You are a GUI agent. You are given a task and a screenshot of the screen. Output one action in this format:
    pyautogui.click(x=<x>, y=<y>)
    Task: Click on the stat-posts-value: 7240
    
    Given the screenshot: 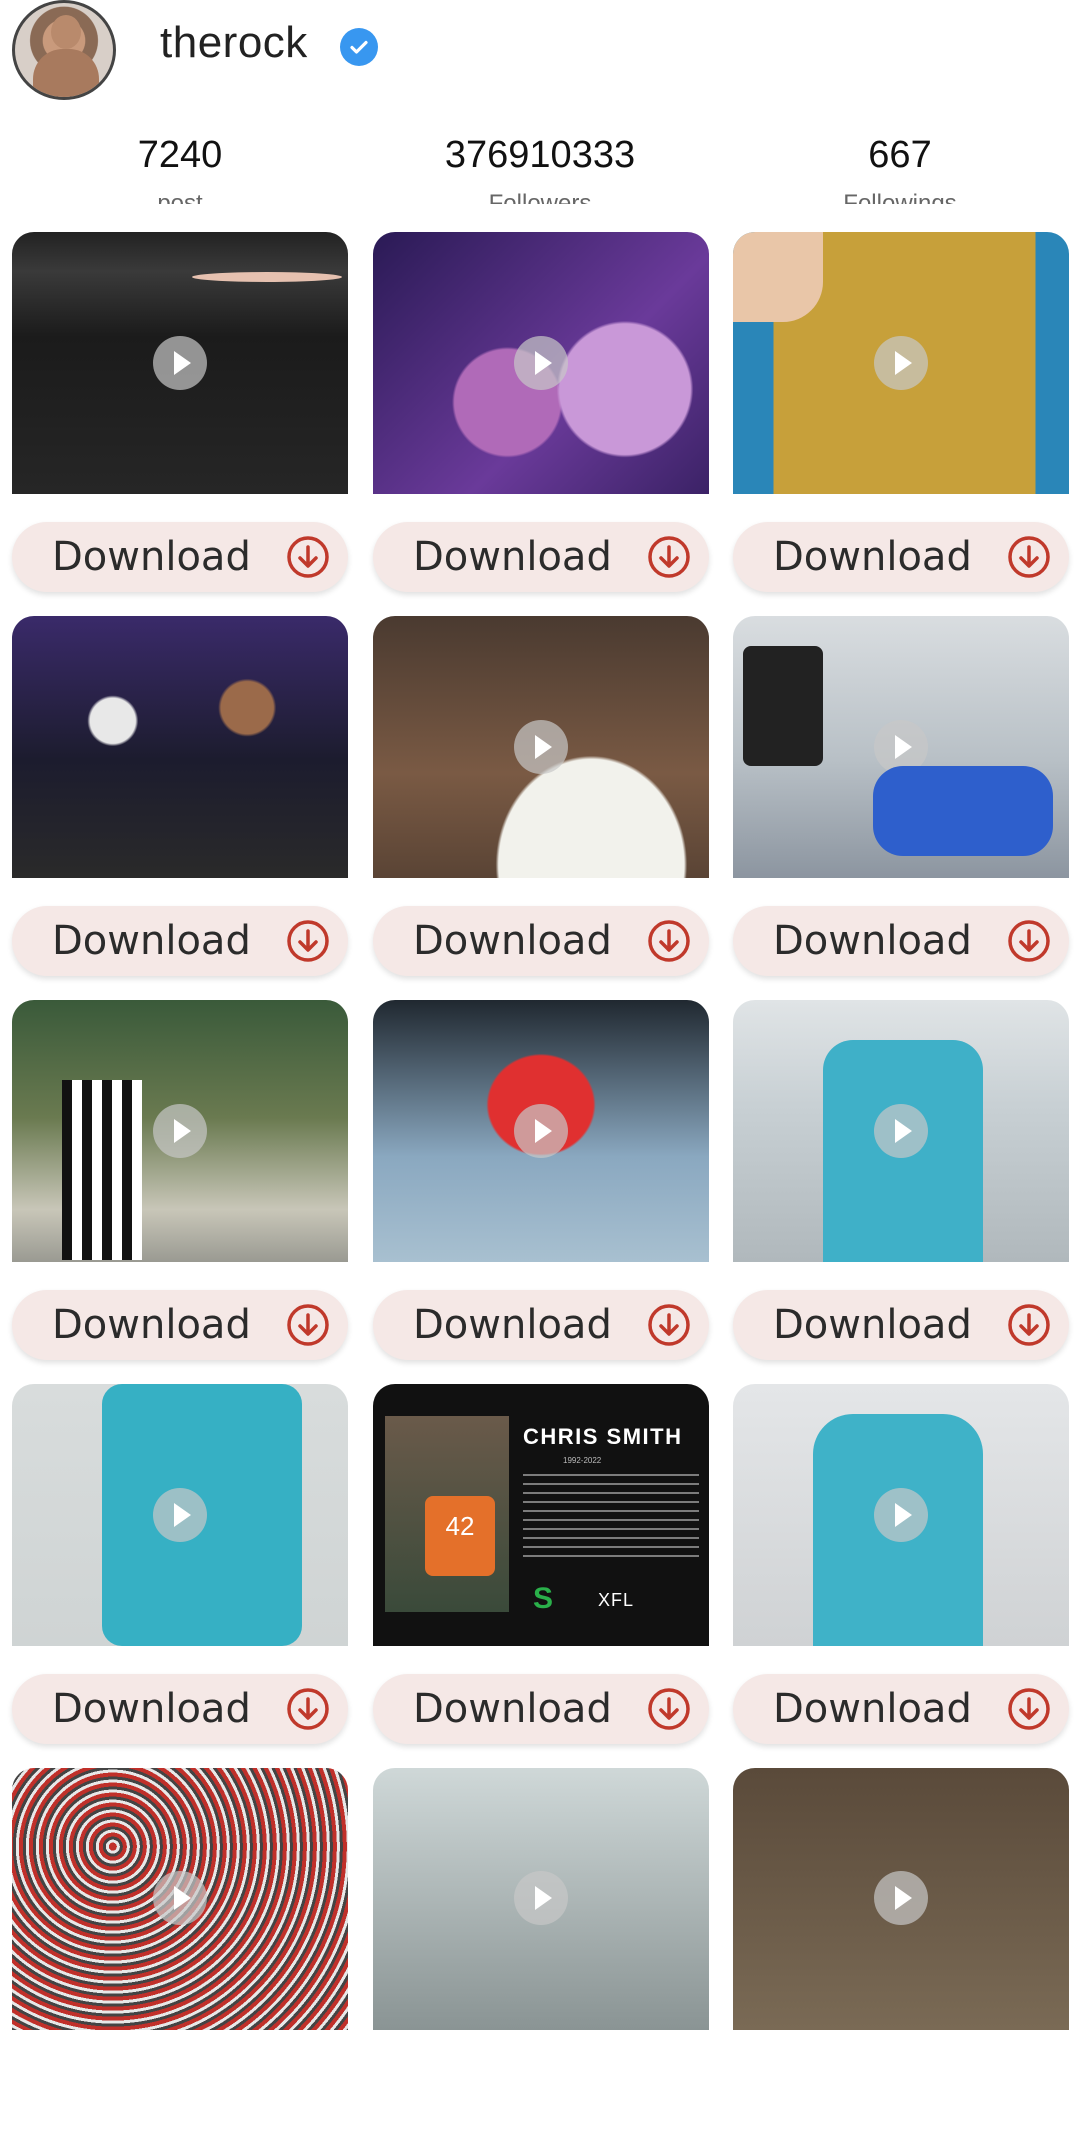 What is the action you would take?
    pyautogui.click(x=180, y=155)
    